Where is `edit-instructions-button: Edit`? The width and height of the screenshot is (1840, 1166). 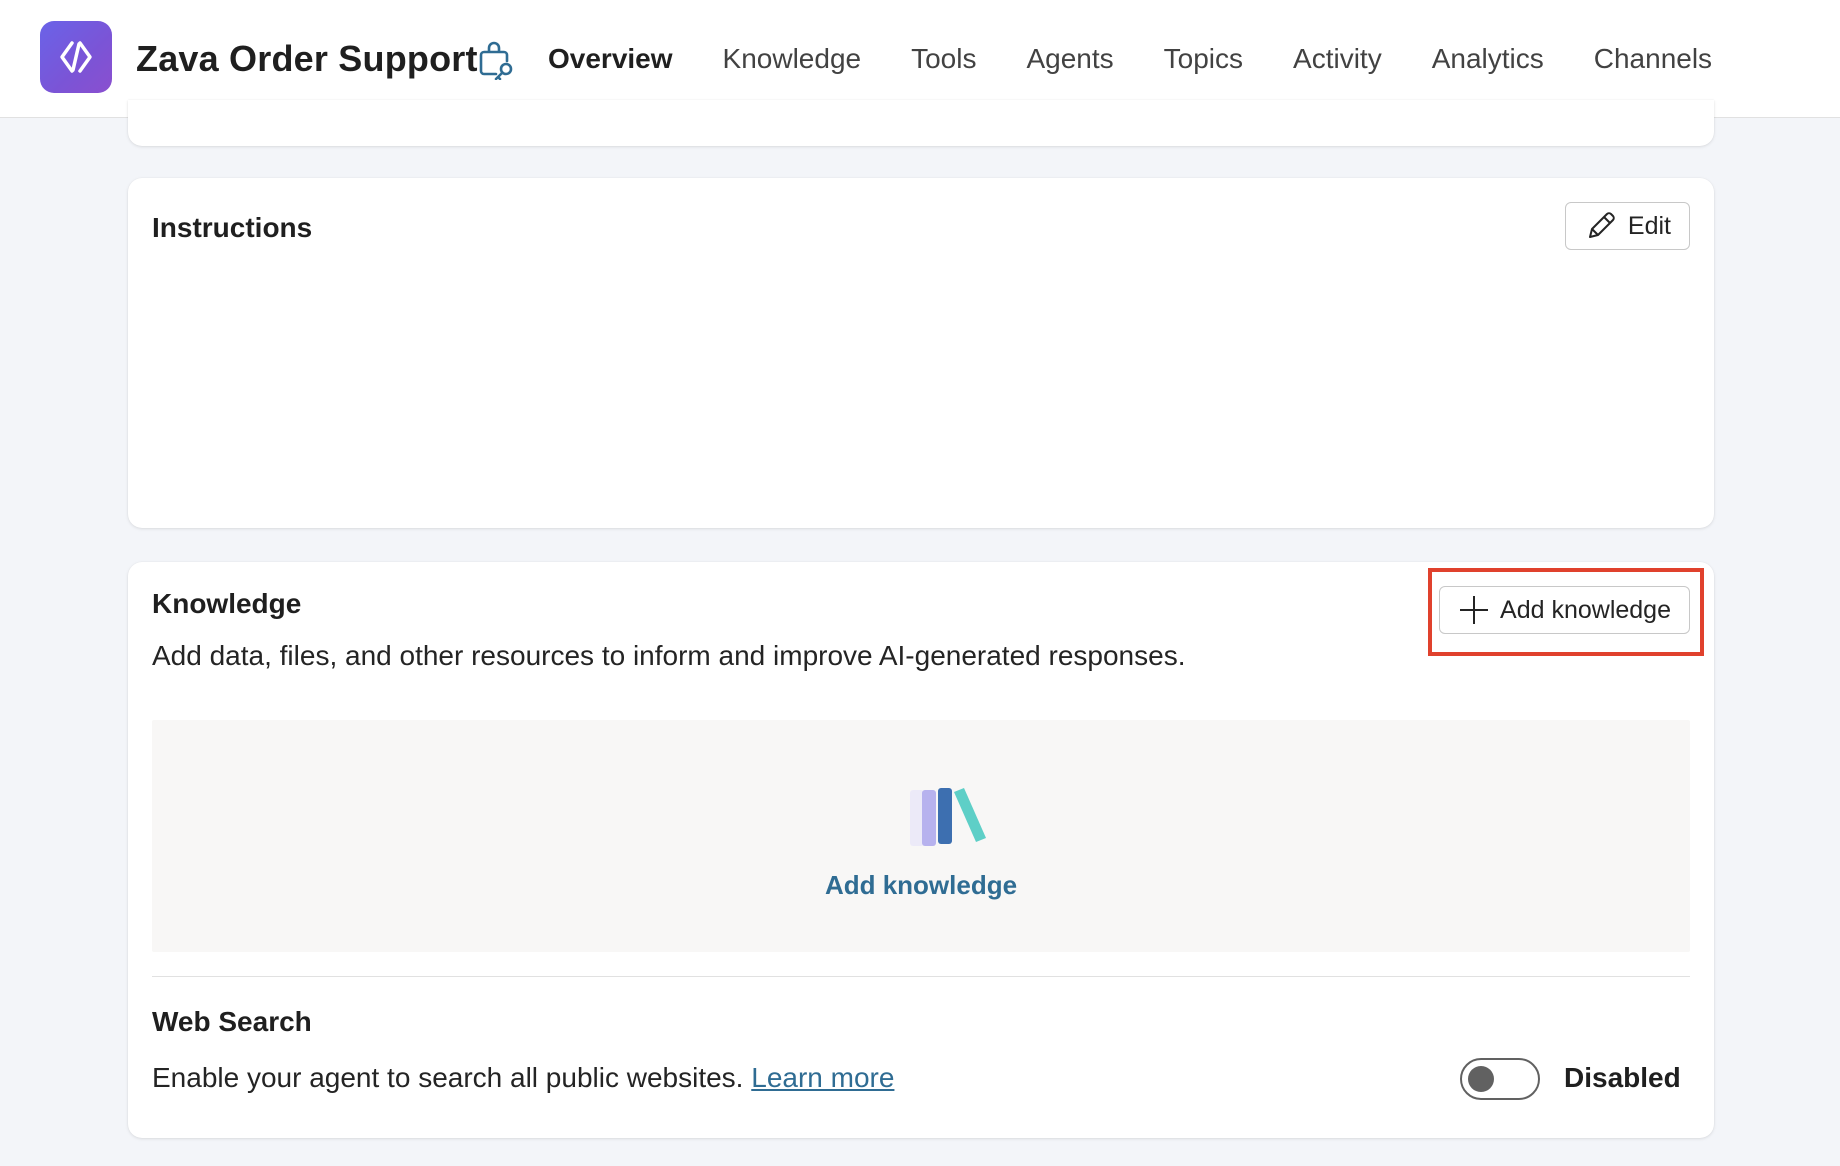 edit-instructions-button: Edit is located at coordinates (1627, 226).